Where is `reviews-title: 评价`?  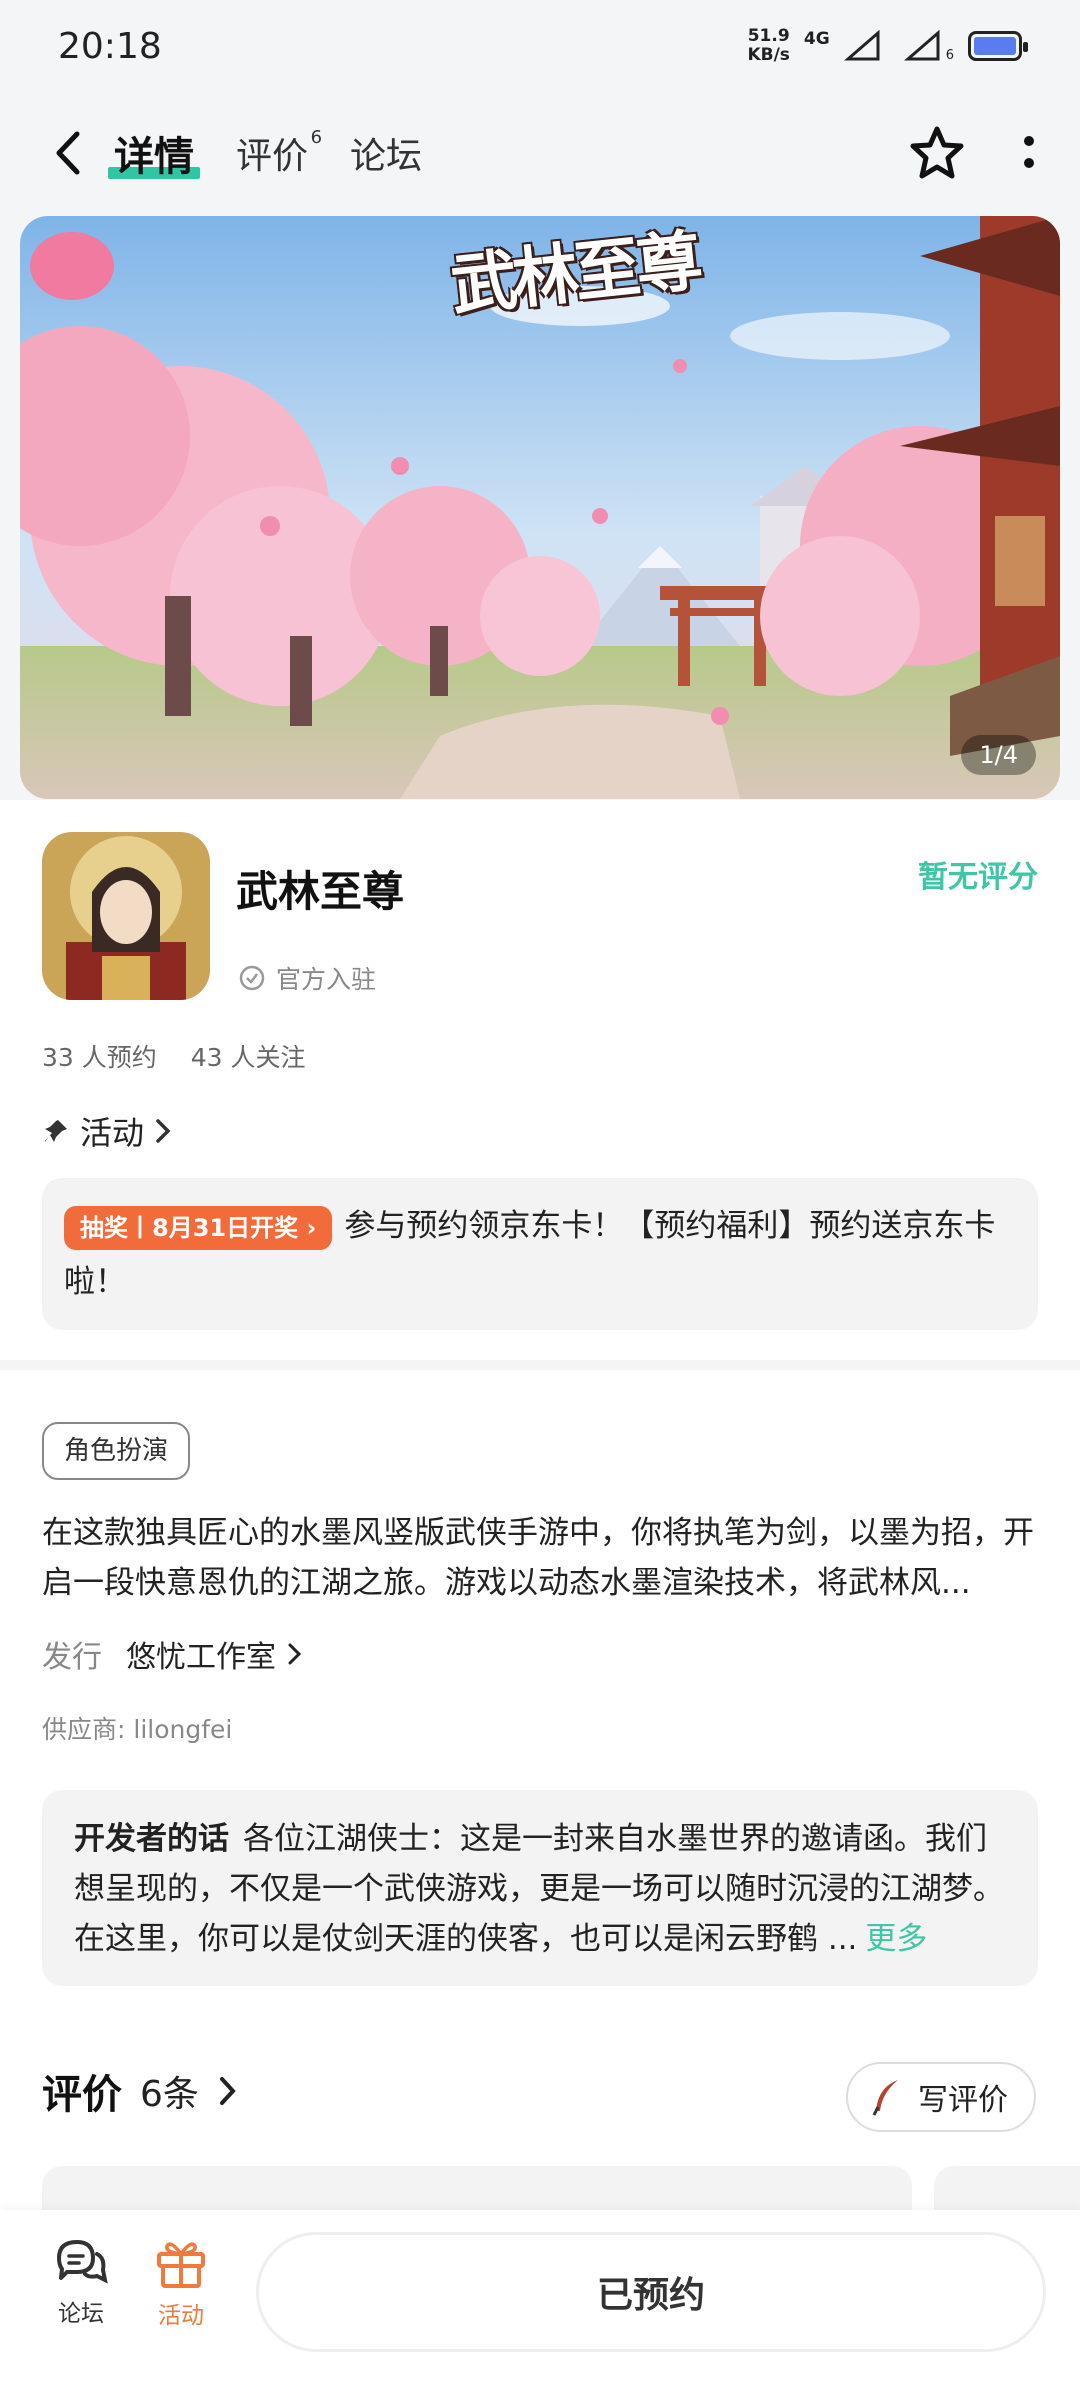 reviews-title: 评价 is located at coordinates (82, 2095).